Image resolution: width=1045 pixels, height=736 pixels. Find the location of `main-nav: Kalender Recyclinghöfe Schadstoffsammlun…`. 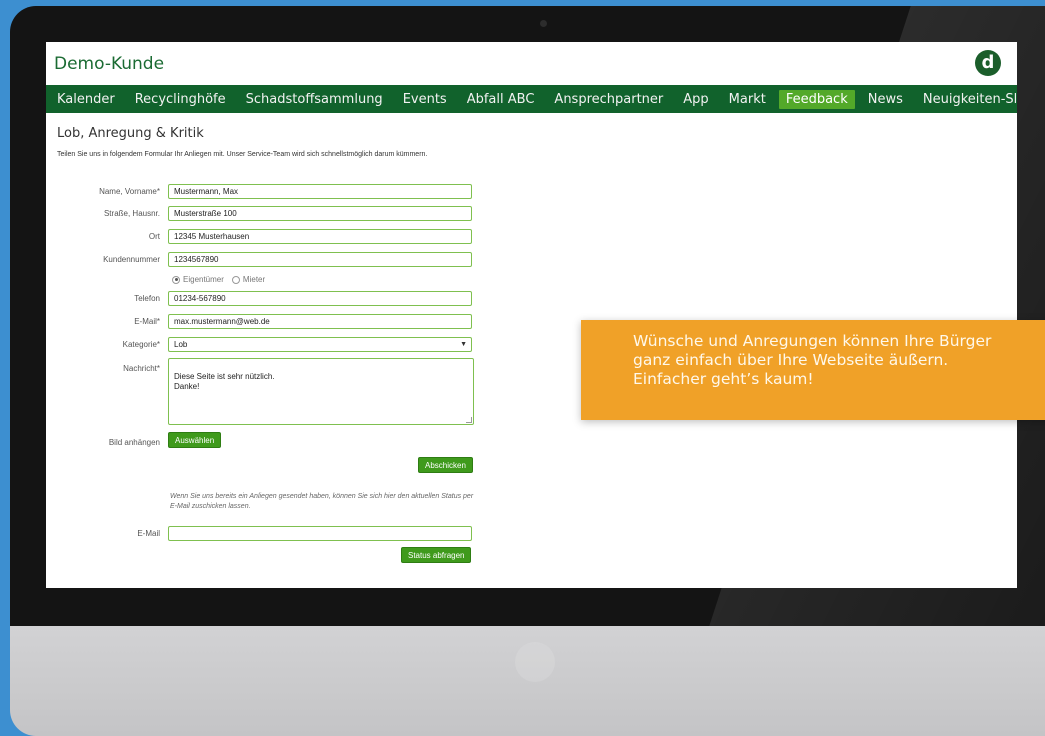

main-nav: Kalender Recyclinghöfe Schadstoffsammlun… is located at coordinates (531, 99).